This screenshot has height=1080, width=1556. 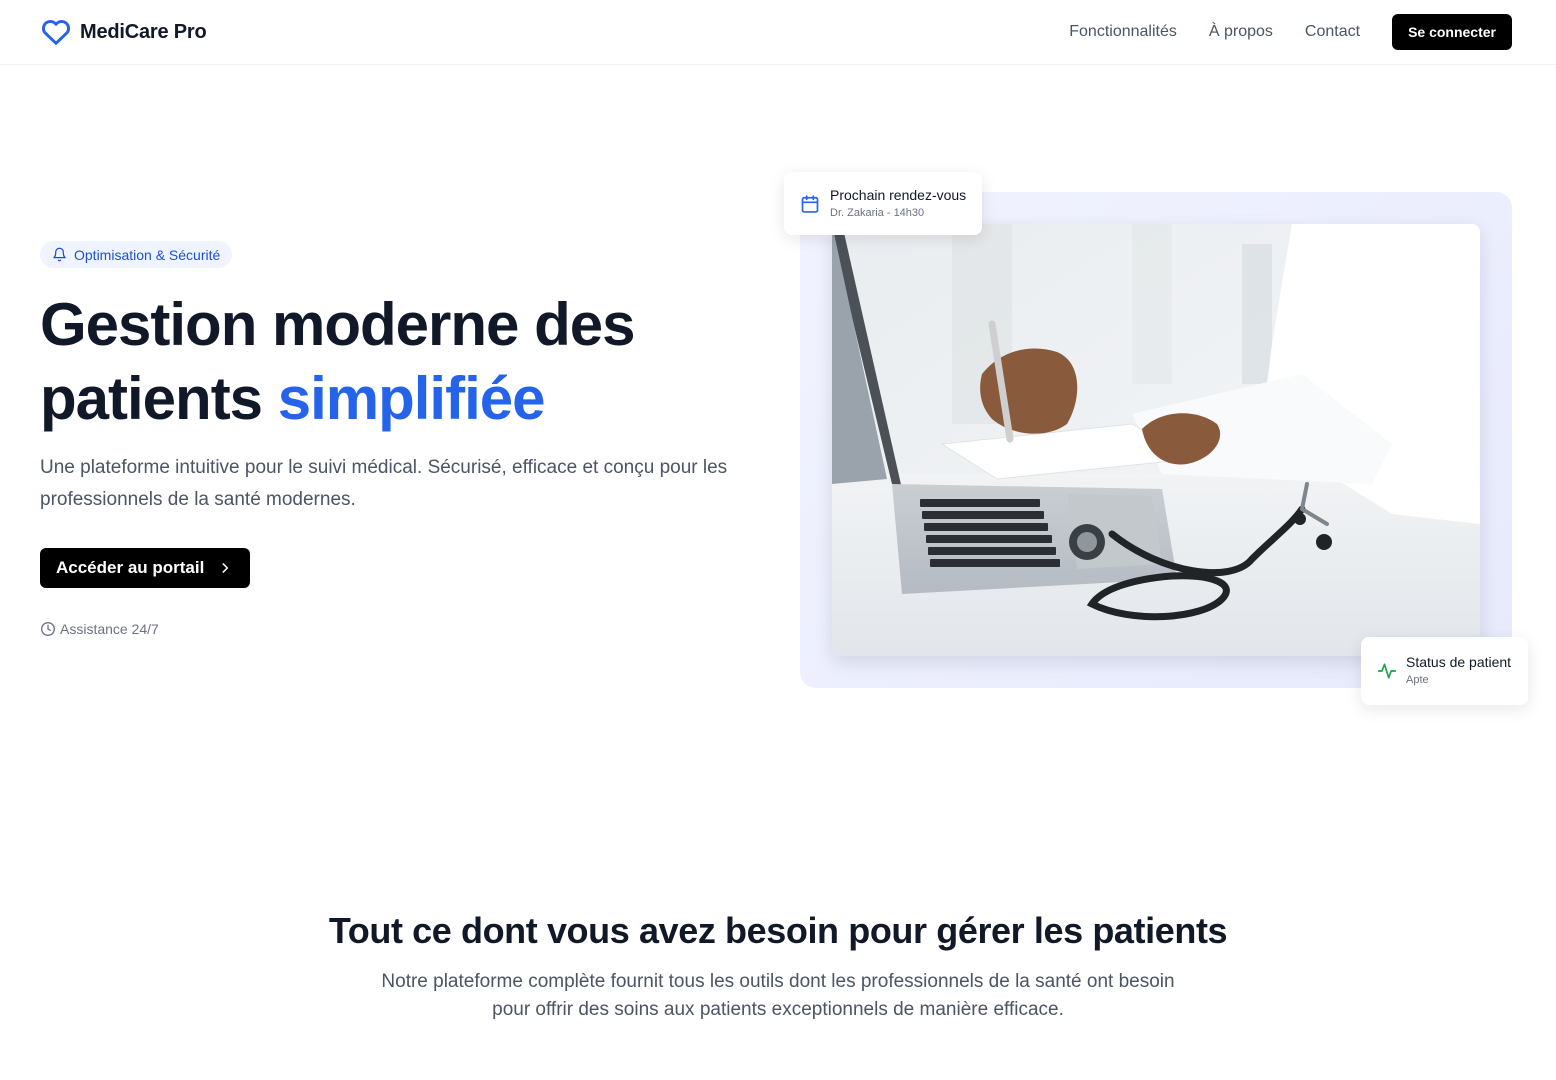 What do you see at coordinates (810, 203) in the screenshot?
I see `calendar-icon` at bounding box center [810, 203].